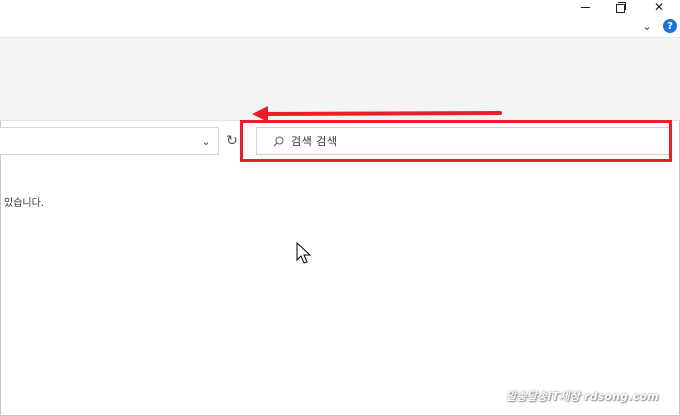  What do you see at coordinates (278, 141) in the screenshot?
I see `search-icon` at bounding box center [278, 141].